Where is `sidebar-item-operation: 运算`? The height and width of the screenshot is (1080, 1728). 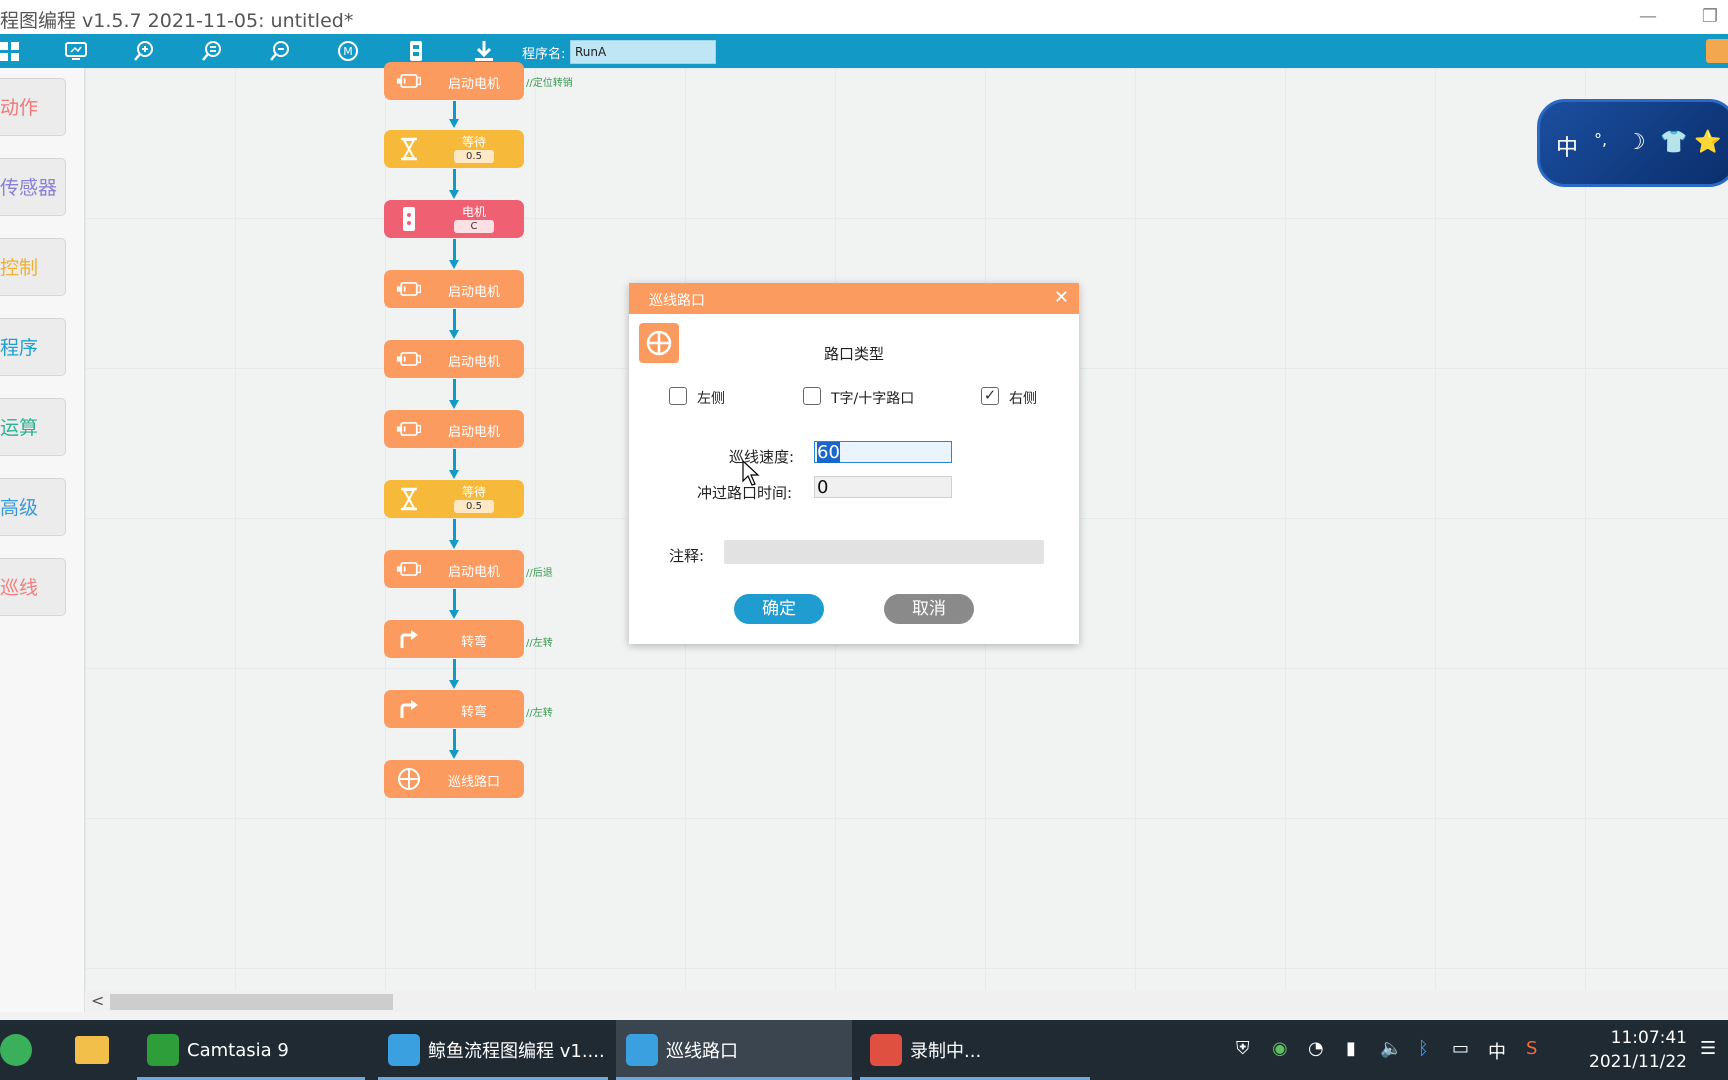 sidebar-item-operation: 运算 is located at coordinates (33, 427).